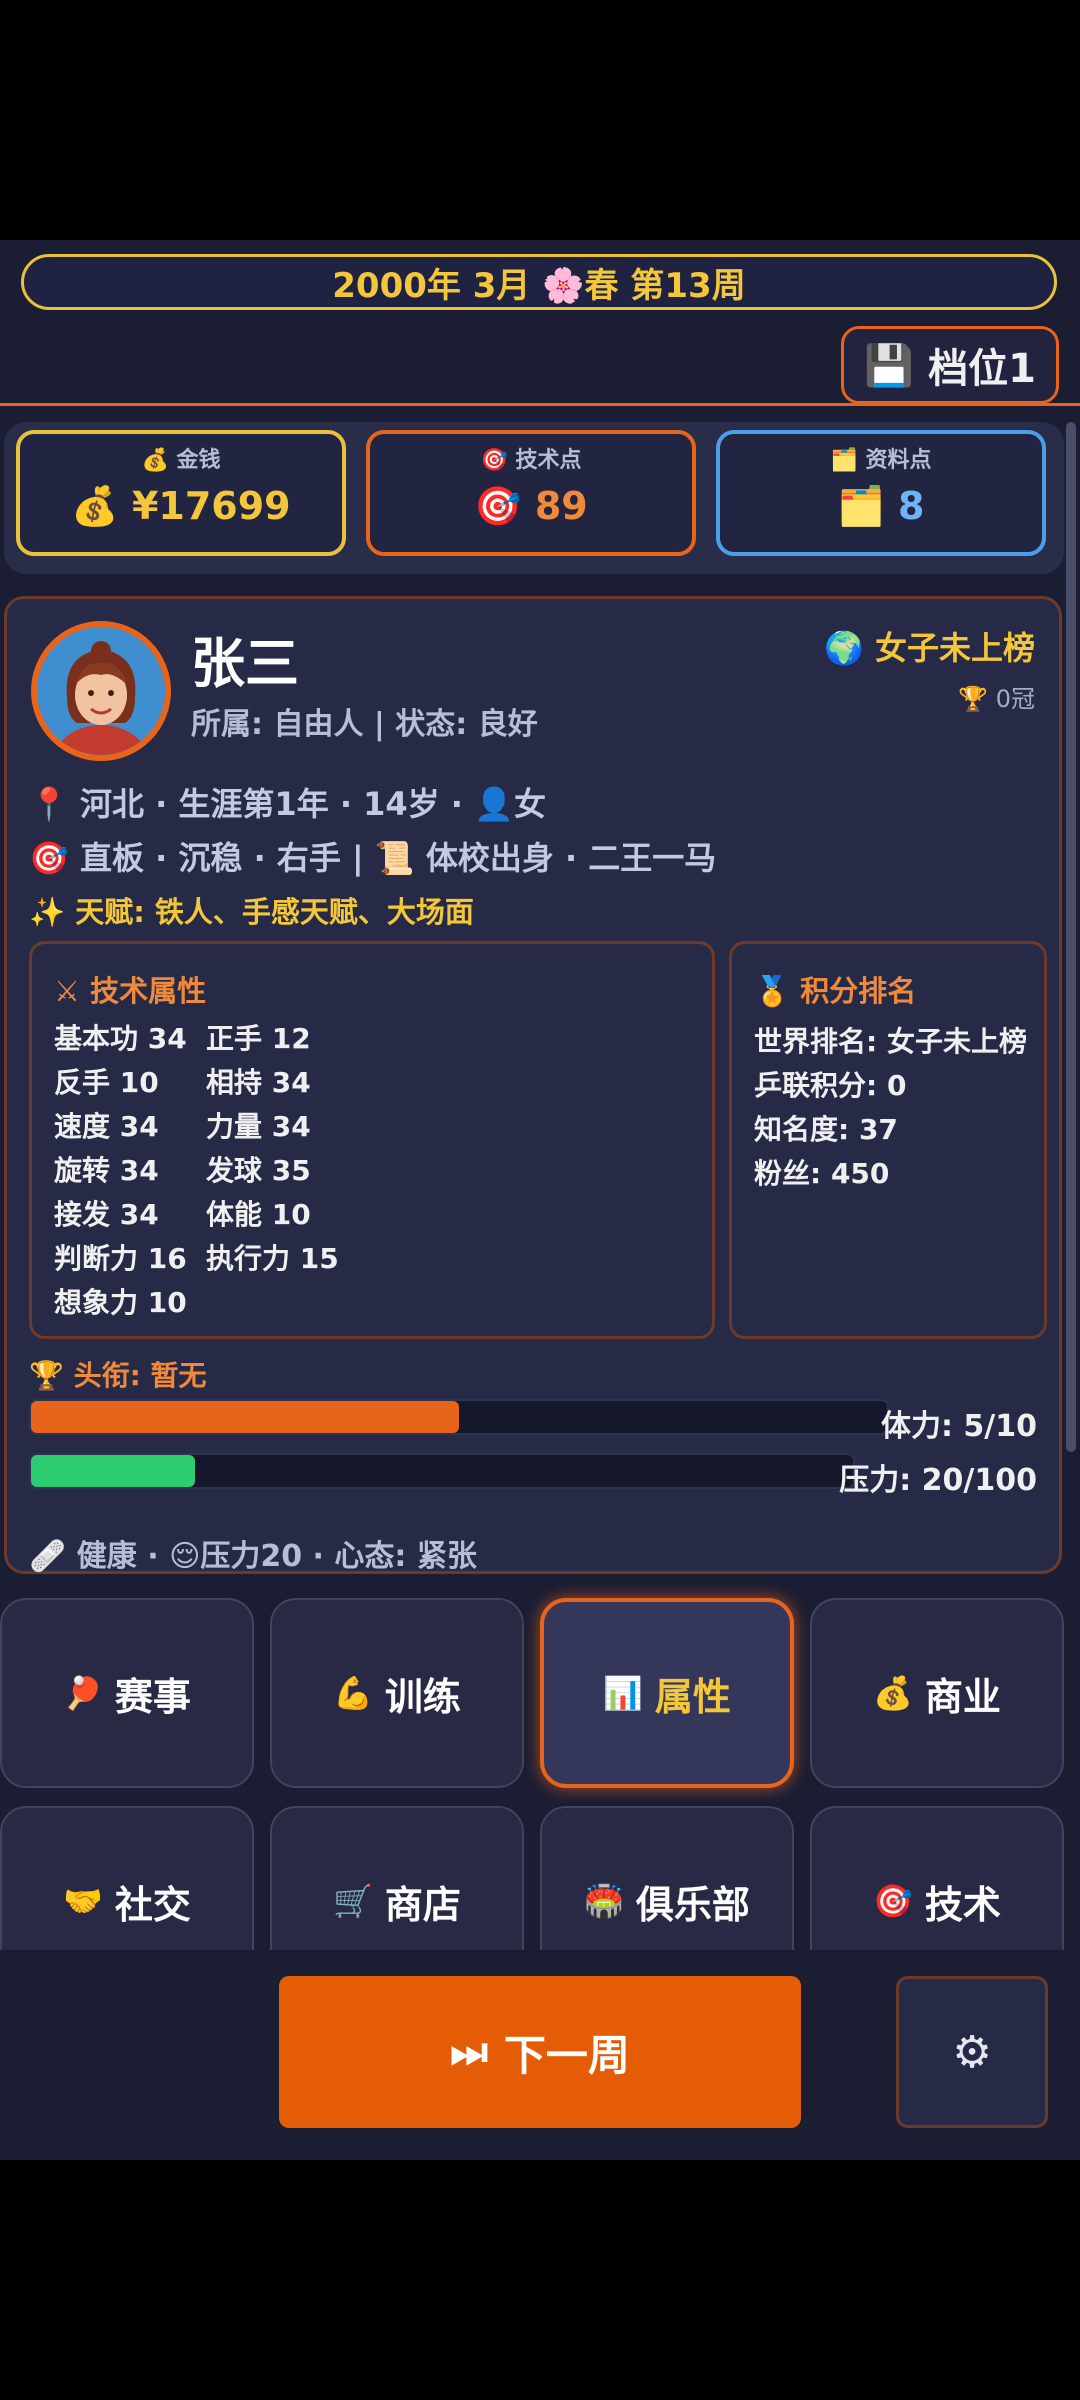  Describe the element at coordinates (106, 1082) in the screenshot. I see `attr-item: 反手 10` at that location.